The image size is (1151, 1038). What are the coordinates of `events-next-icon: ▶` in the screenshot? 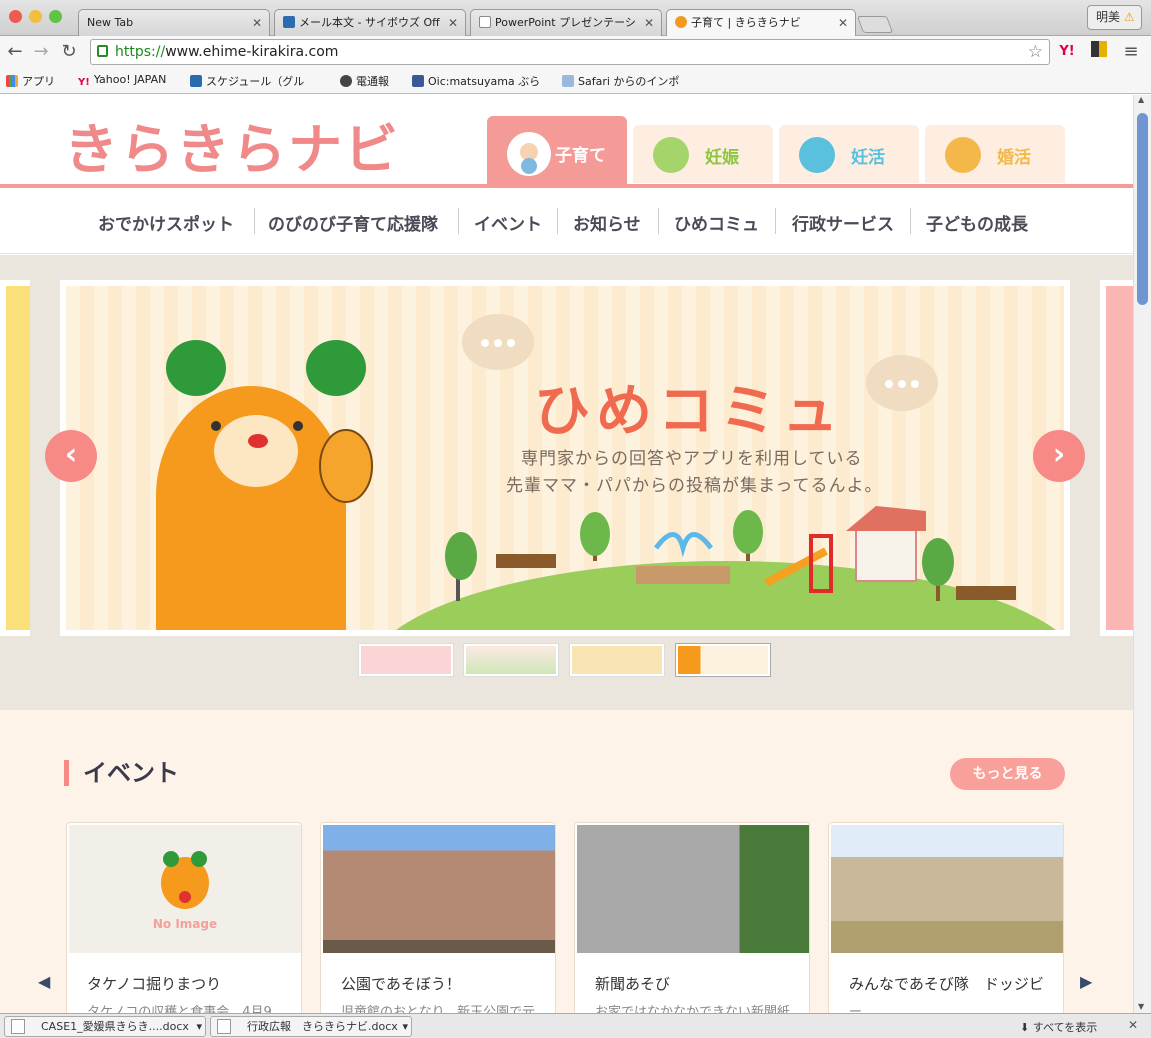 It's located at (1086, 981).